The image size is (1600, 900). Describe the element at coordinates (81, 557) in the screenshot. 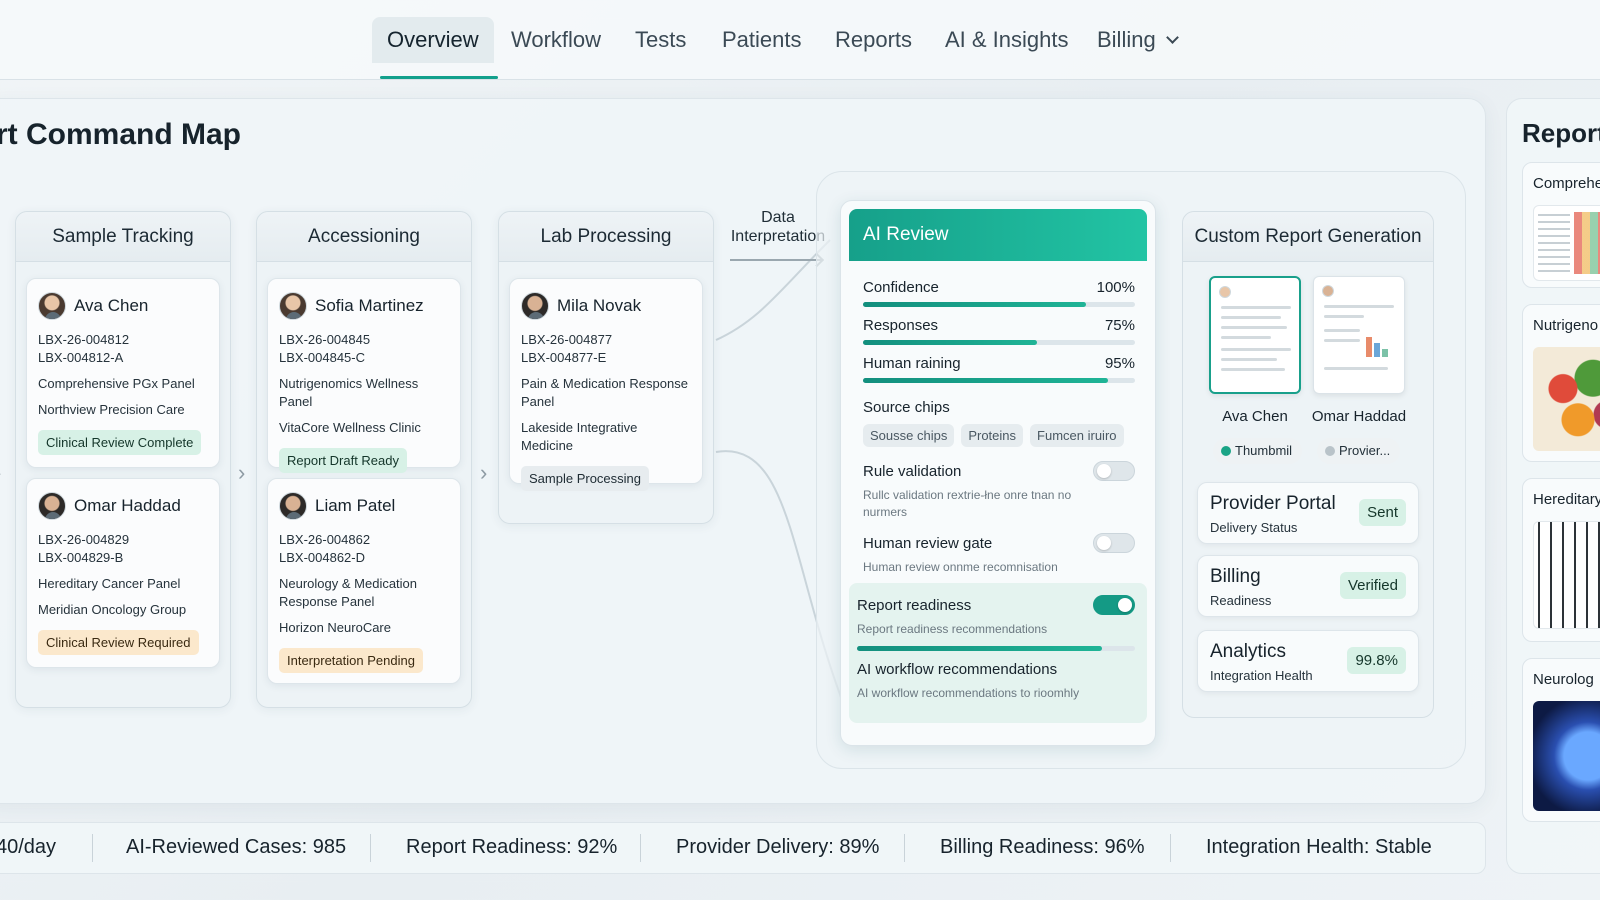

I see `accession-id: LBX-004829-B` at that location.